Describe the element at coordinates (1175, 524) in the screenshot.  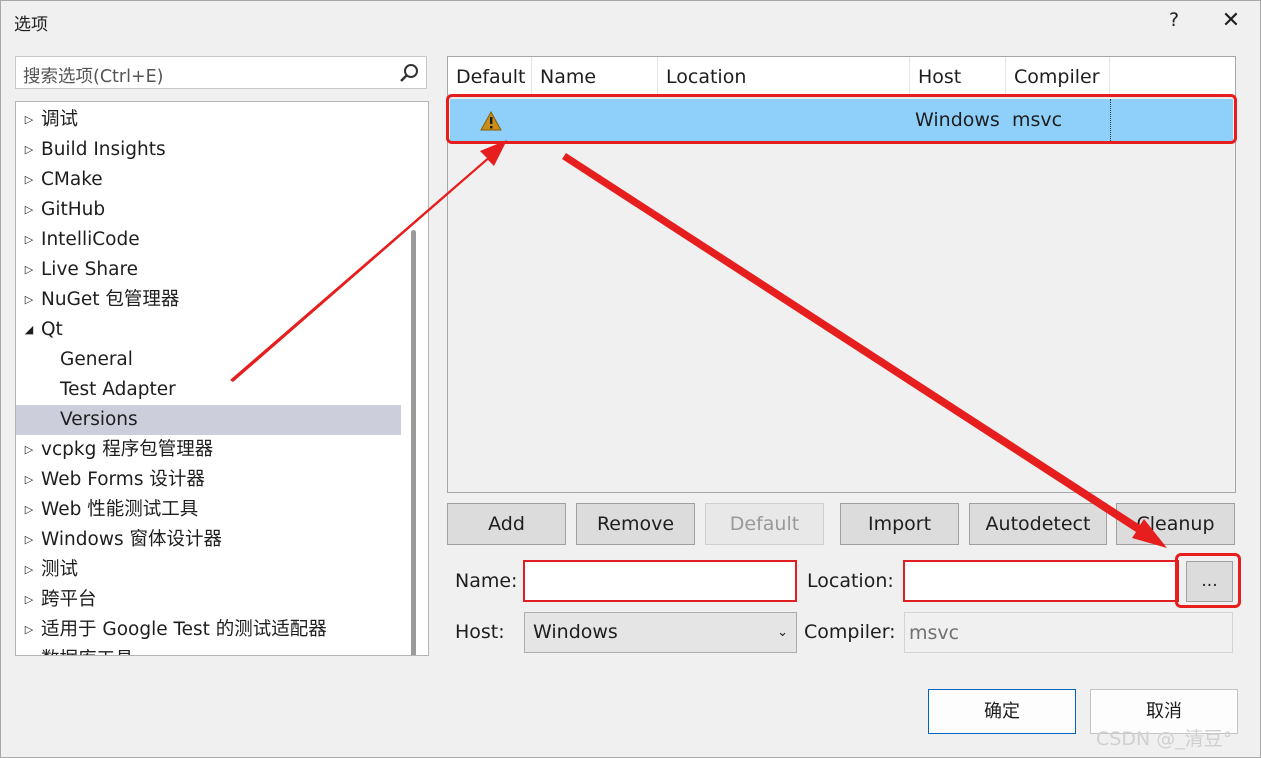
I see `cleanup-button: Cleanup` at that location.